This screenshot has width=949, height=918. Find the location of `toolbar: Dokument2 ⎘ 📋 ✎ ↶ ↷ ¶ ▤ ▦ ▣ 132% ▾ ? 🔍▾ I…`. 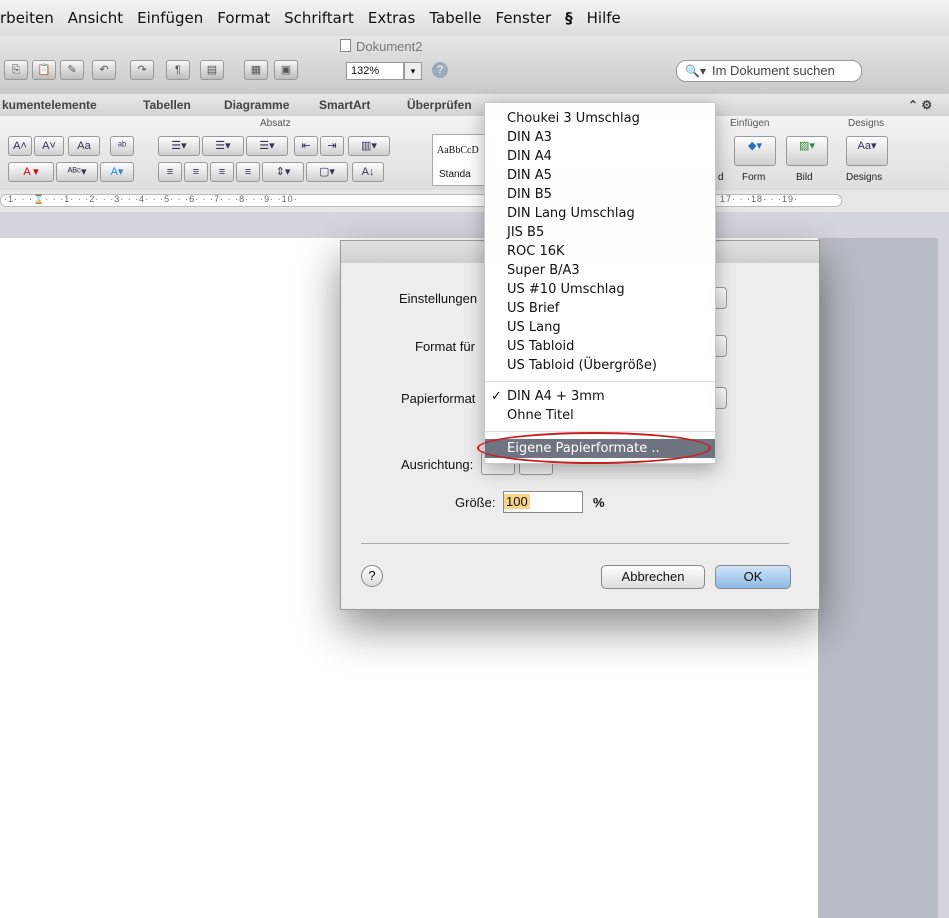

toolbar: Dokument2 ⎘ 📋 ✎ ↶ ↷ ¶ ▤ ▦ ▣ 132% ▾ ? 🔍▾ I… is located at coordinates (474, 65).